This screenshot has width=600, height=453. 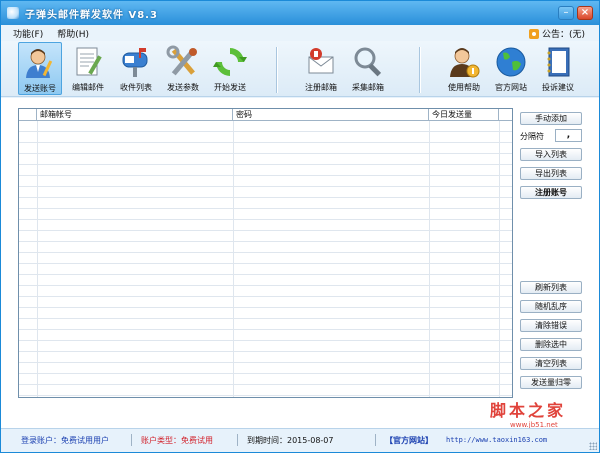 I want to click on toolbar-official-site: 官方网站, so click(x=511, y=68).